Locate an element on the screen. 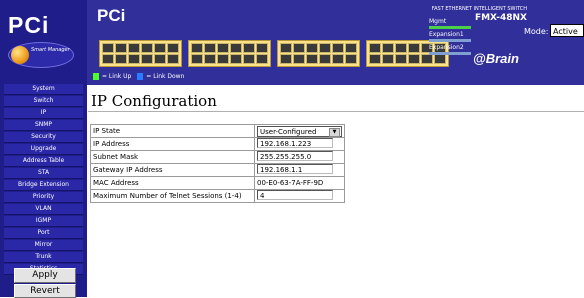  sidebar-item-priority: Priority is located at coordinates (43, 197).